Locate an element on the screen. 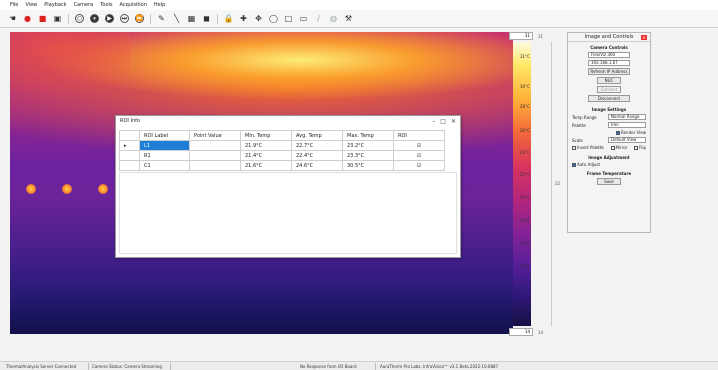 The image size is (718, 370). scale-tick: 28°C is located at coordinates (525, 106).